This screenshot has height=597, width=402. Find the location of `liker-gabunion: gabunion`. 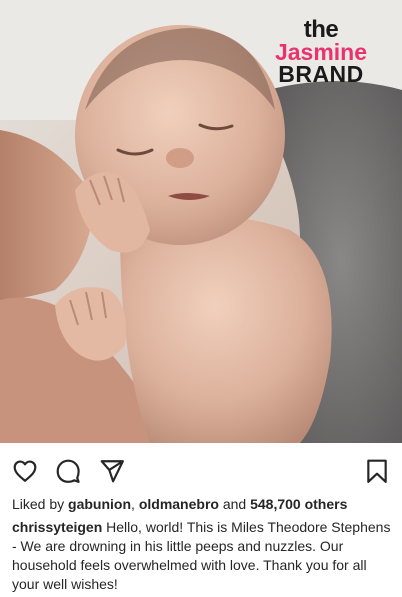

liker-gabunion: gabunion is located at coordinates (99, 504).